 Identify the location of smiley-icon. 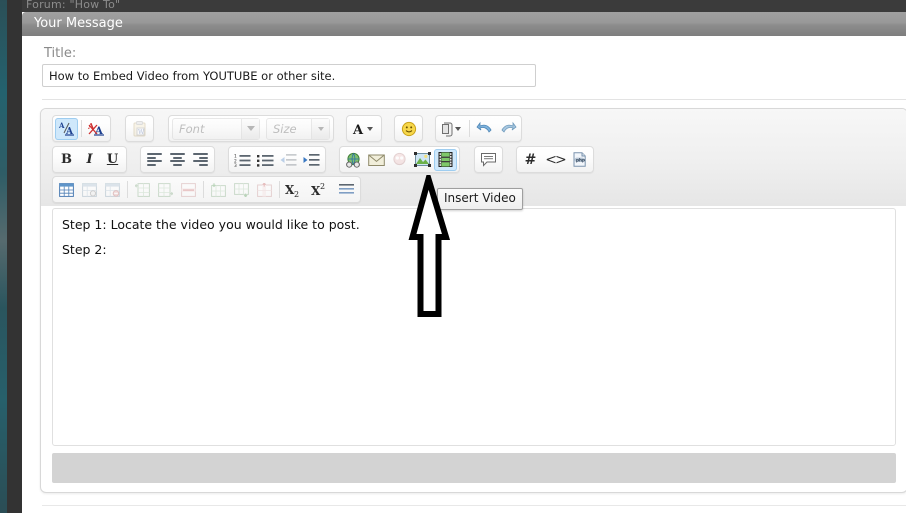
(408, 129).